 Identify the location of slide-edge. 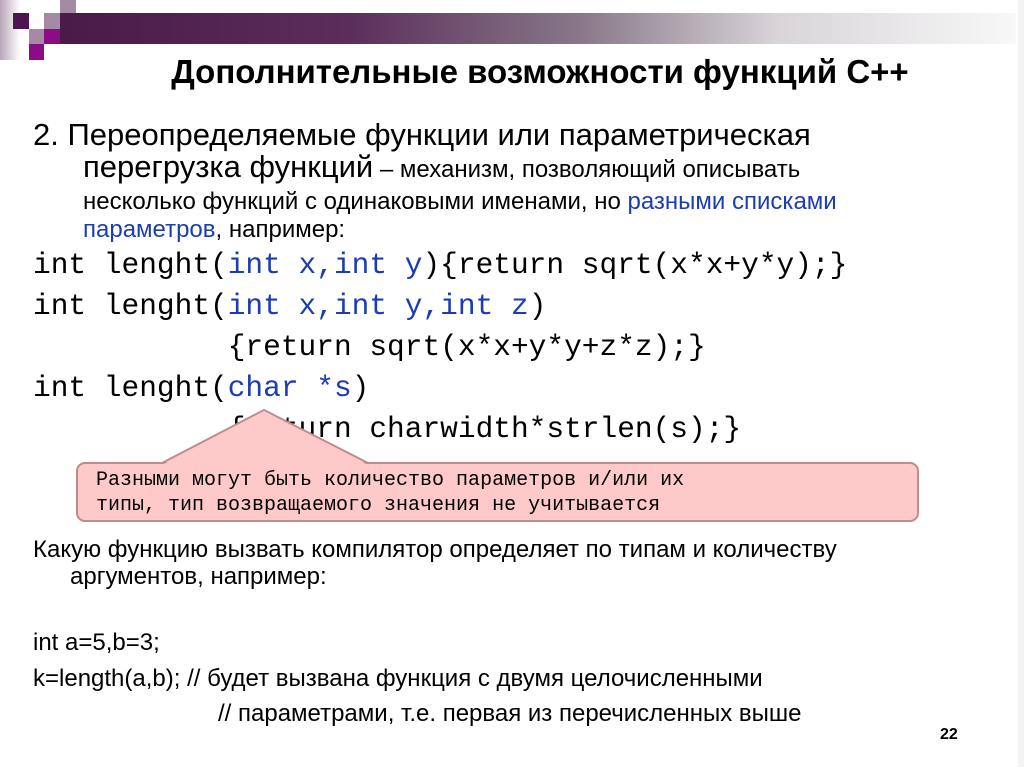
(1021, 383).